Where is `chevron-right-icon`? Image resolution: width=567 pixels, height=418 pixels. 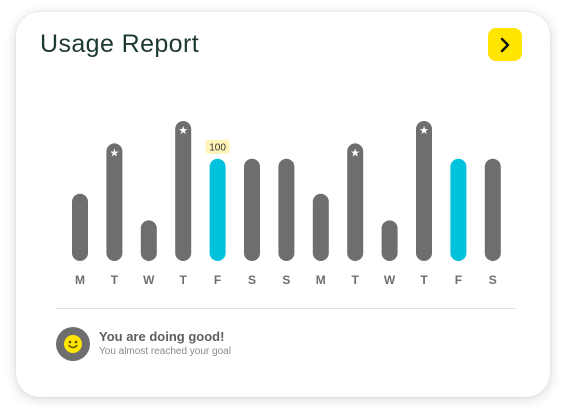 chevron-right-icon is located at coordinates (505, 44).